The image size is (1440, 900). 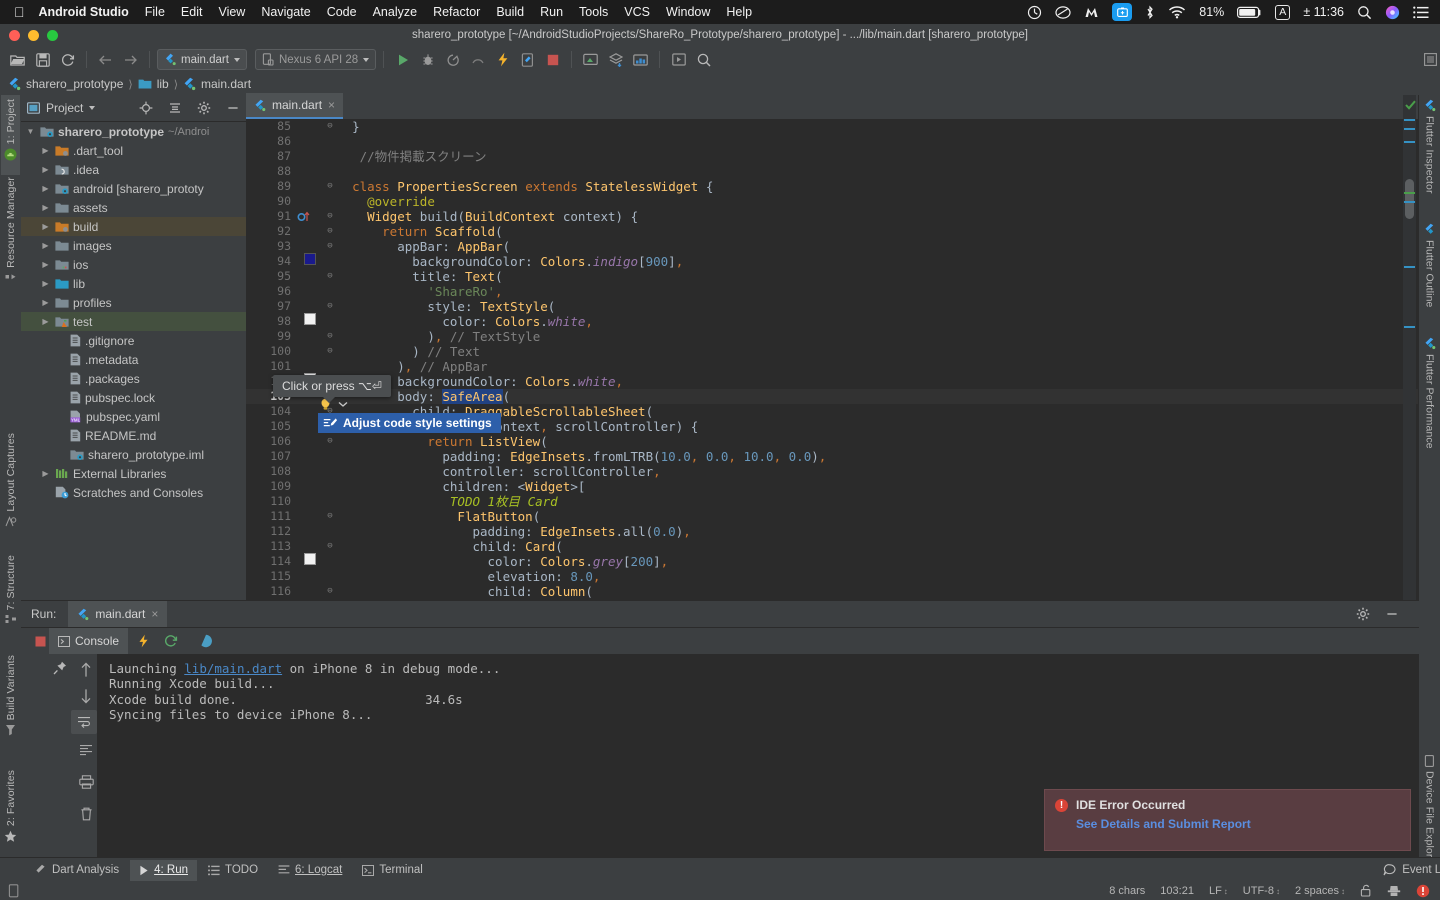 I want to click on sidebar-item-flutter-outline: Flutter Outline, so click(x=1429, y=277).